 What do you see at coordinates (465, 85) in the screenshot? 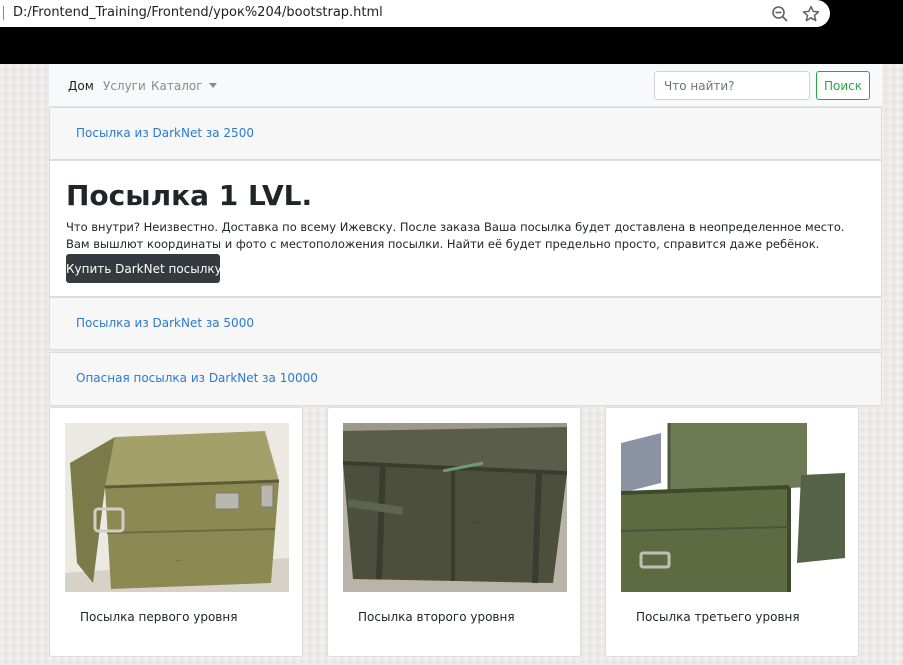
I see `navbar: Дом Услуги Каталог Поиск` at bounding box center [465, 85].